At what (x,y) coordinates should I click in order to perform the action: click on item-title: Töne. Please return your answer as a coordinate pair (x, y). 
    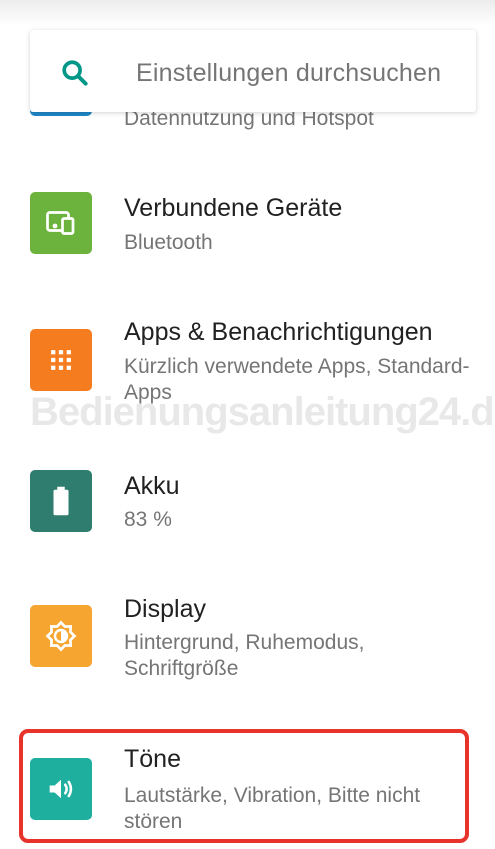
    Looking at the image, I should click on (152, 759).